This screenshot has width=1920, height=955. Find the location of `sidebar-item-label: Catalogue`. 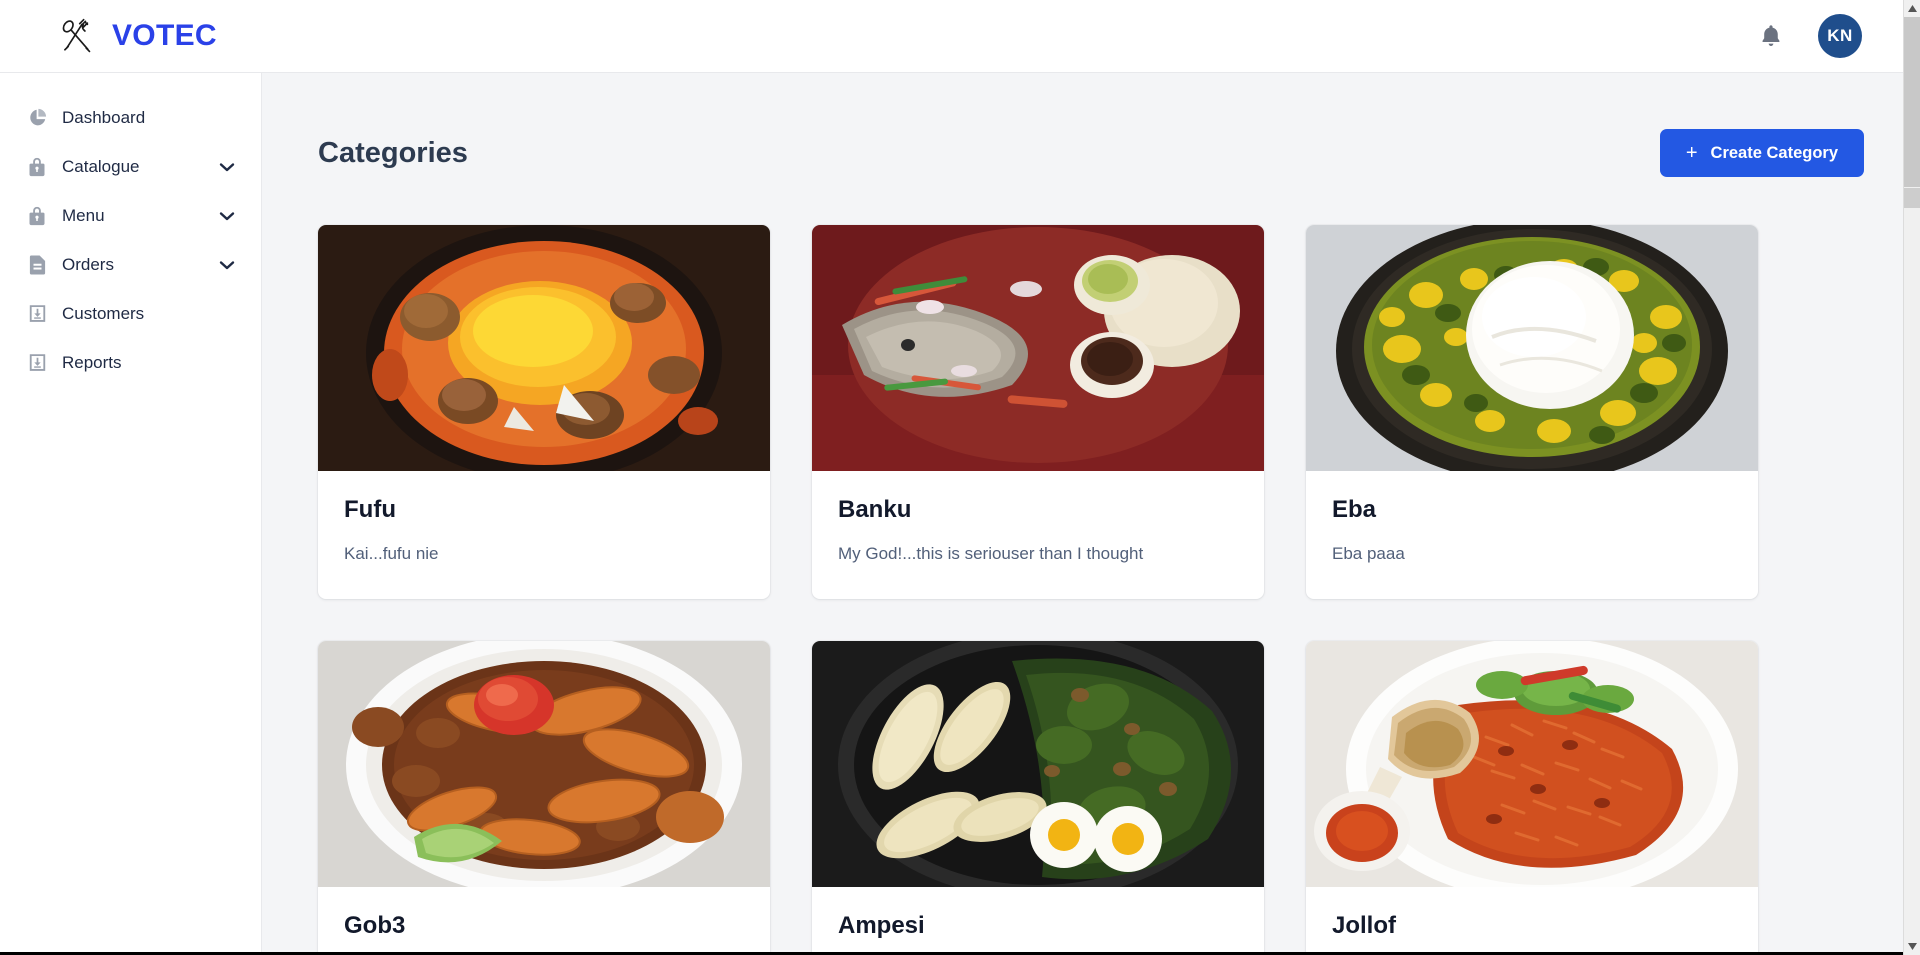

sidebar-item-label: Catalogue is located at coordinates (101, 166).